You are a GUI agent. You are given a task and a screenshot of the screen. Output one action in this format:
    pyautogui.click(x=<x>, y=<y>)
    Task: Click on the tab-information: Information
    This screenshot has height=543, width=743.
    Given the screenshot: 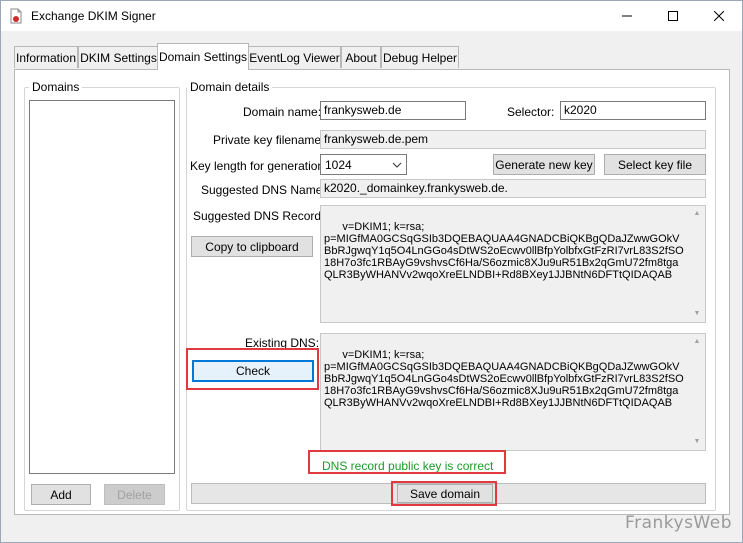 What is the action you would take?
    pyautogui.click(x=46, y=57)
    